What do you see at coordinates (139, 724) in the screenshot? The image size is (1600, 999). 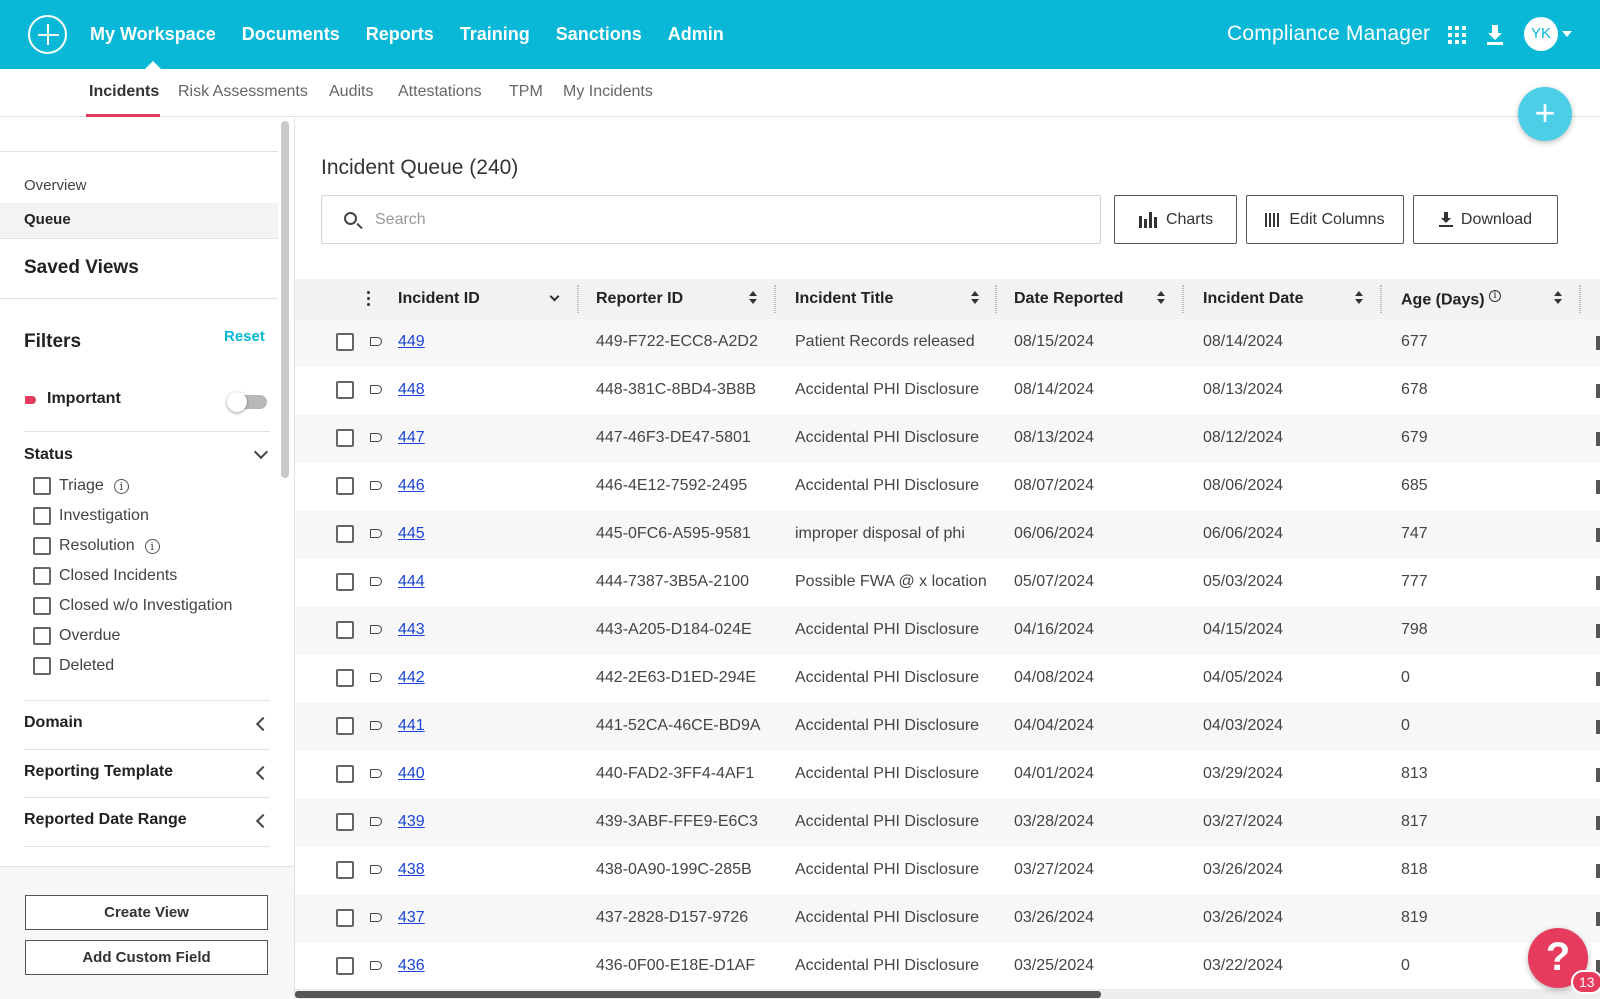 I see `domain-filter: Domain` at bounding box center [139, 724].